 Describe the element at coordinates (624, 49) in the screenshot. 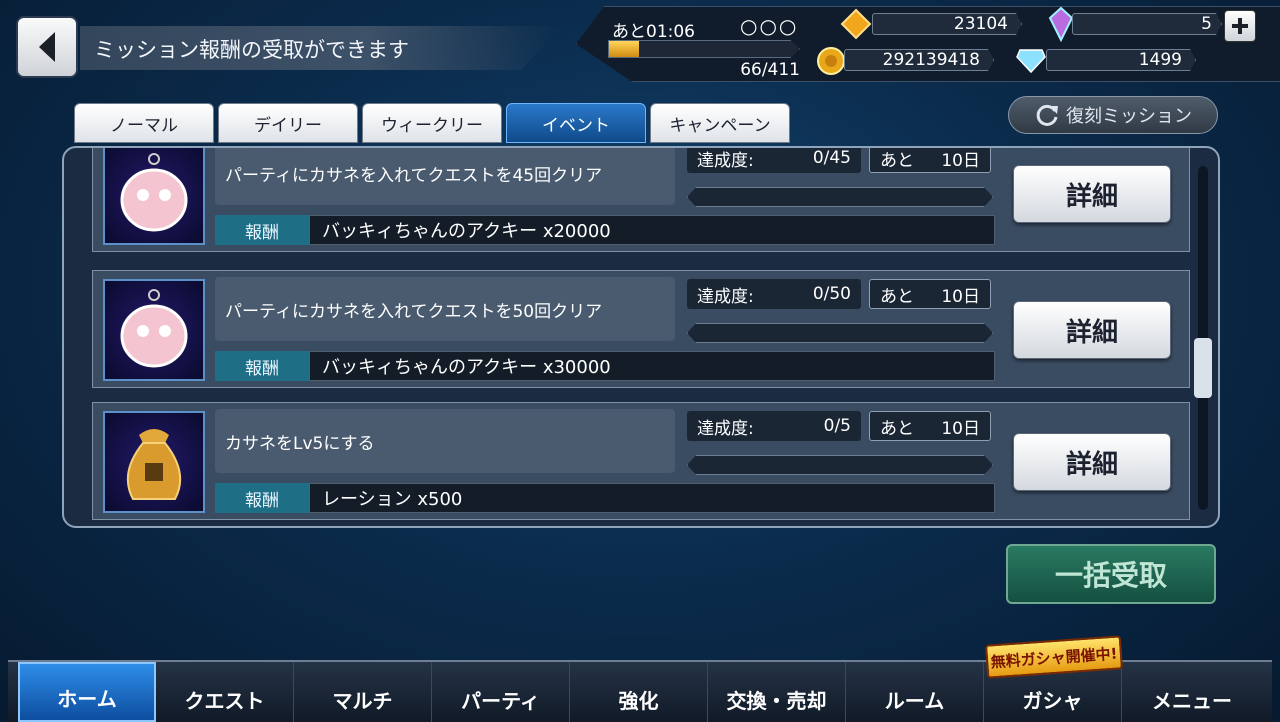

I see `stamina-bar-fill` at that location.